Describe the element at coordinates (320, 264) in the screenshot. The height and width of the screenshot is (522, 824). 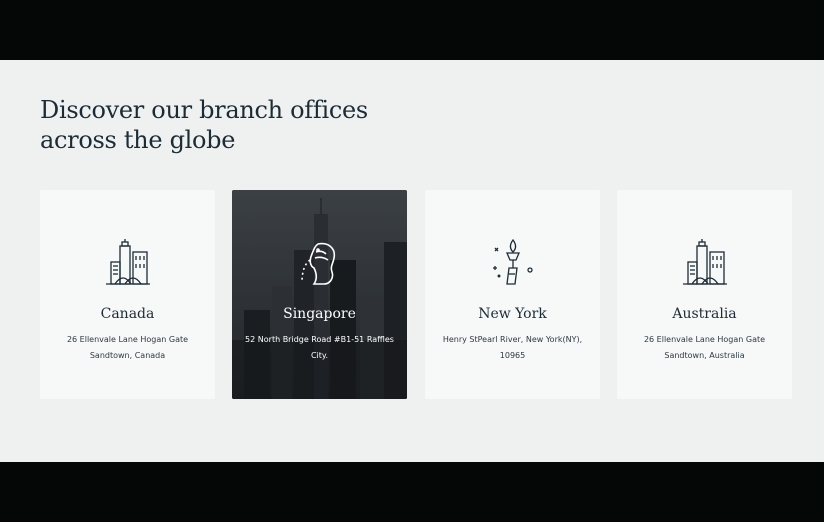
I see `merlion-icon` at that location.